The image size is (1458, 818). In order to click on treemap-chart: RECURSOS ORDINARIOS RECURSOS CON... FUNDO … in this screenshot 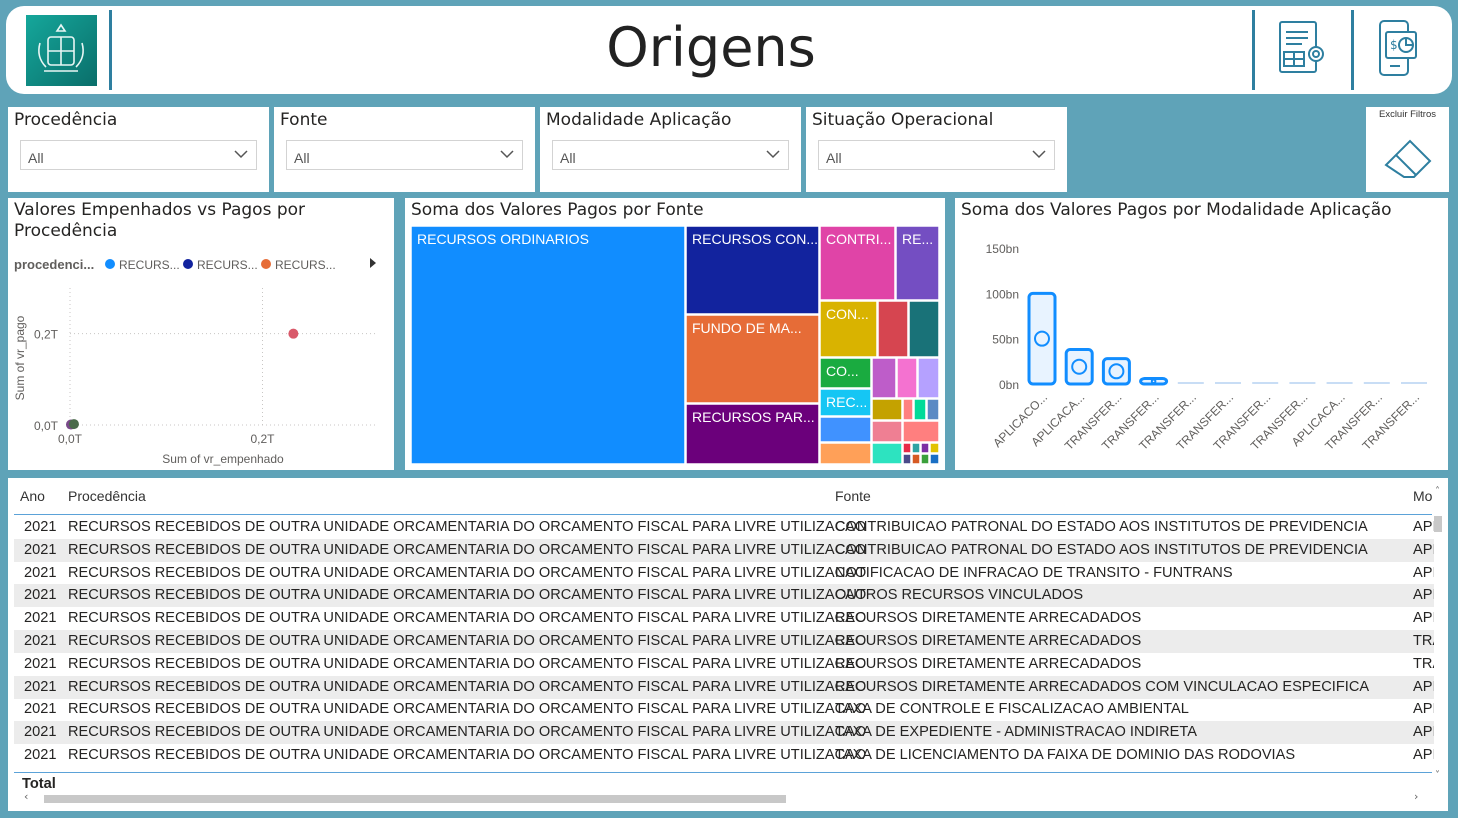, I will do `click(675, 334)`.